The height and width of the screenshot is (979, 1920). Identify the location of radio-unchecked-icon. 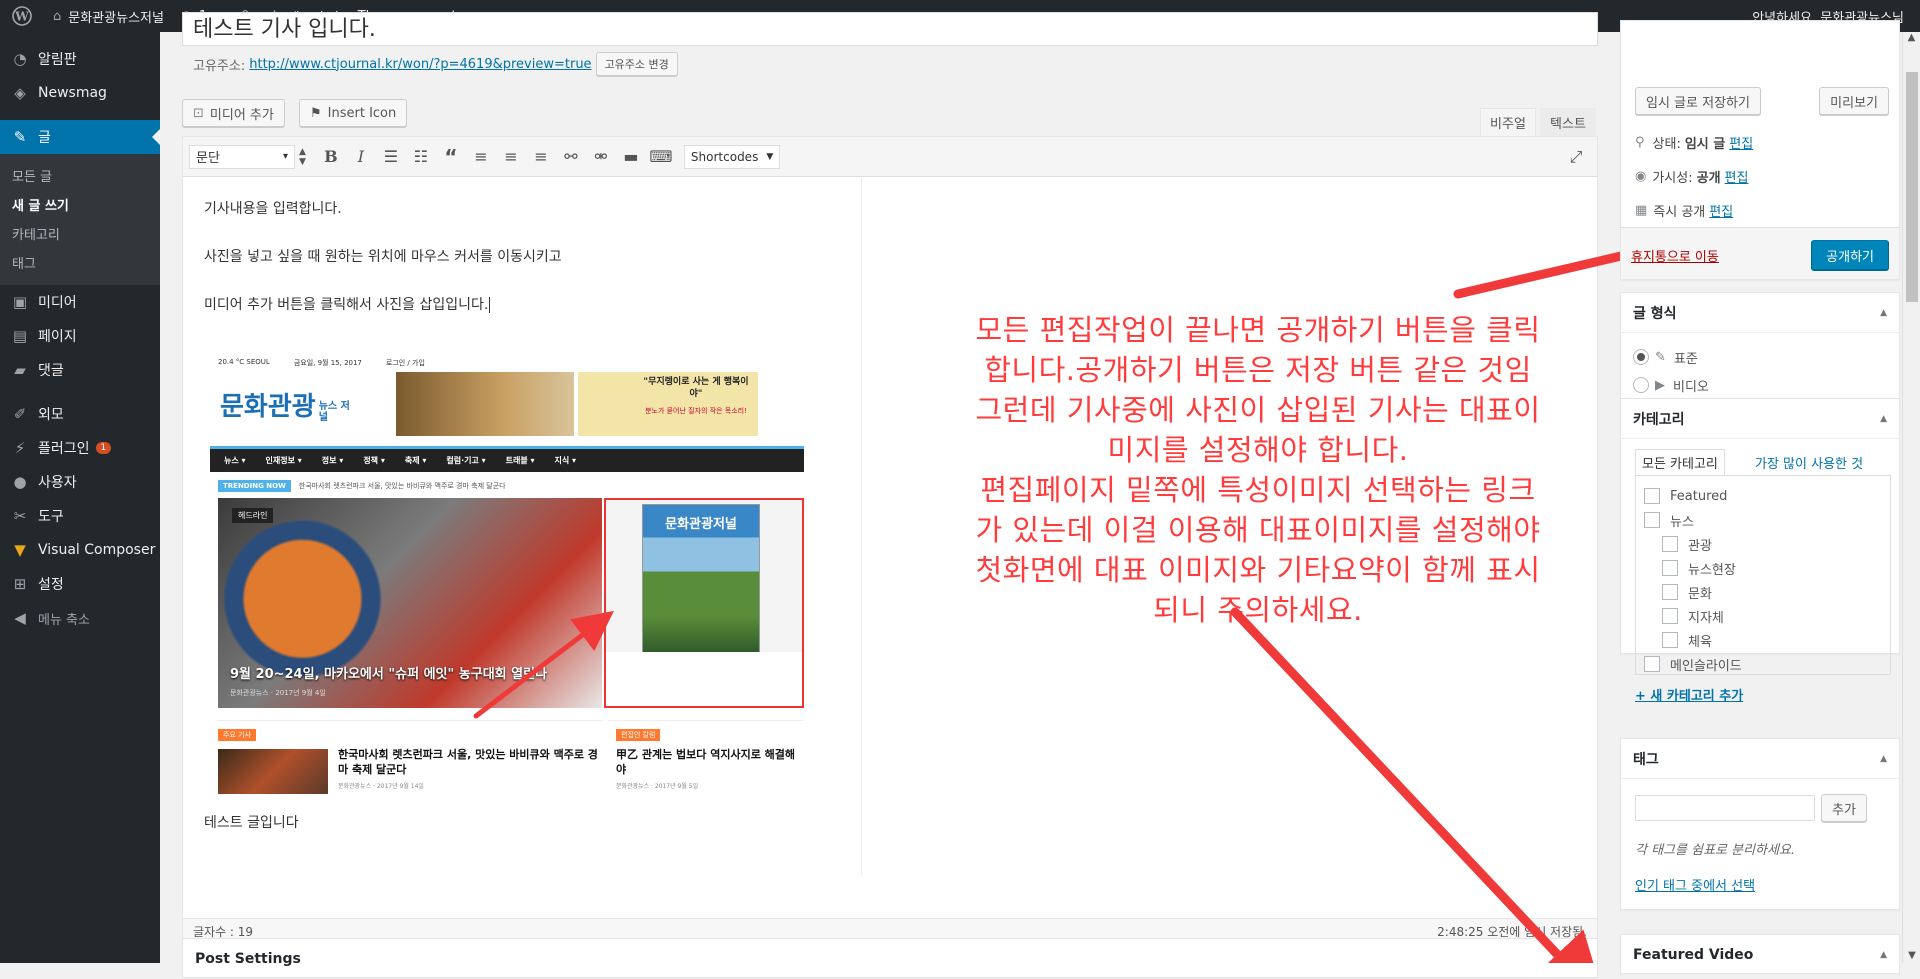
(1641, 385).